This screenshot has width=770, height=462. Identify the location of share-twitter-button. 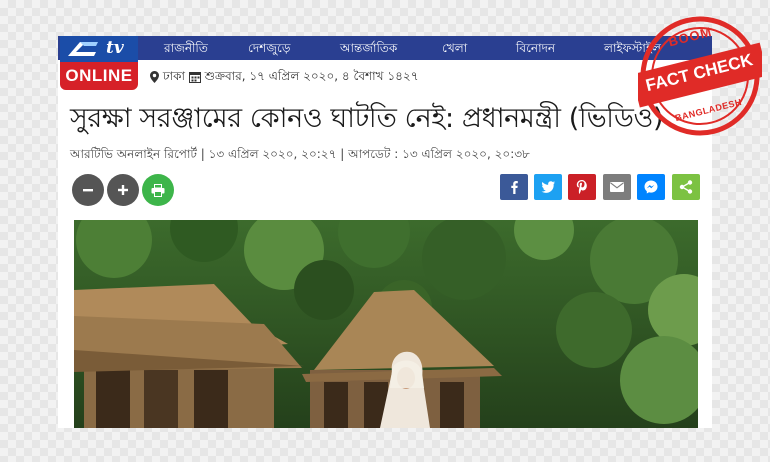
(548, 187).